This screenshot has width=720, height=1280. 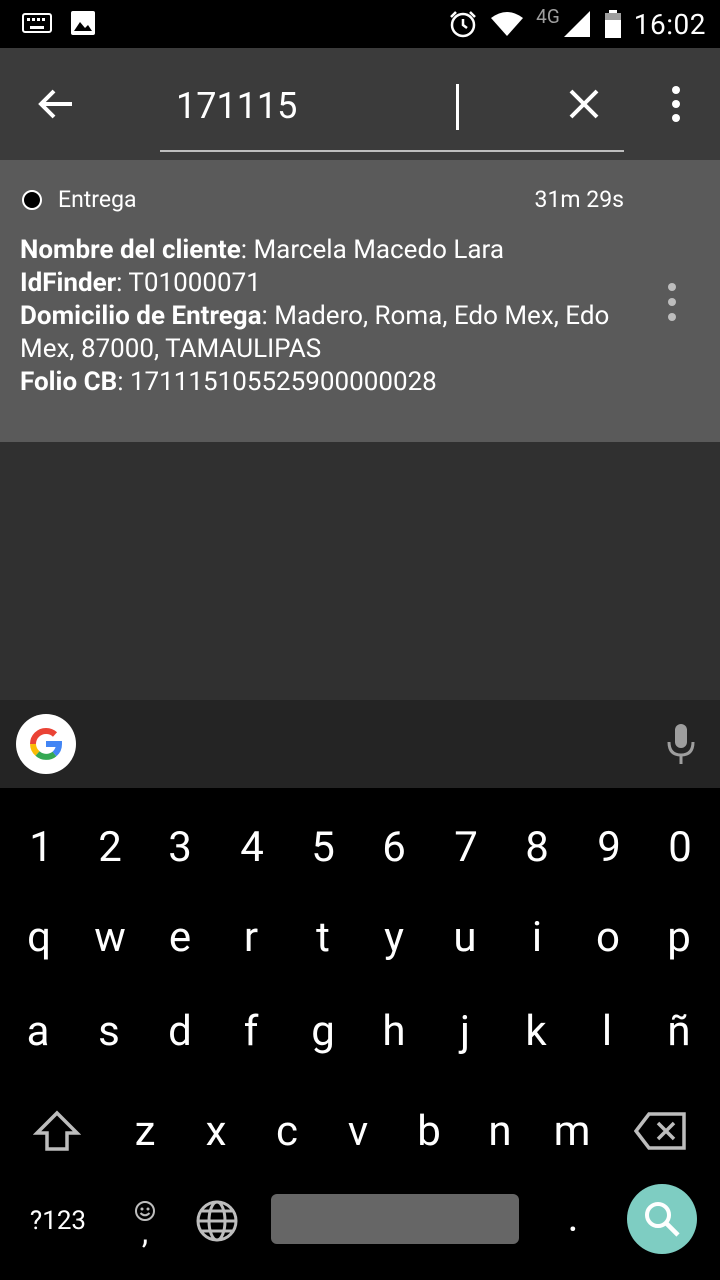 I want to click on key-n: n, so click(x=500, y=1131).